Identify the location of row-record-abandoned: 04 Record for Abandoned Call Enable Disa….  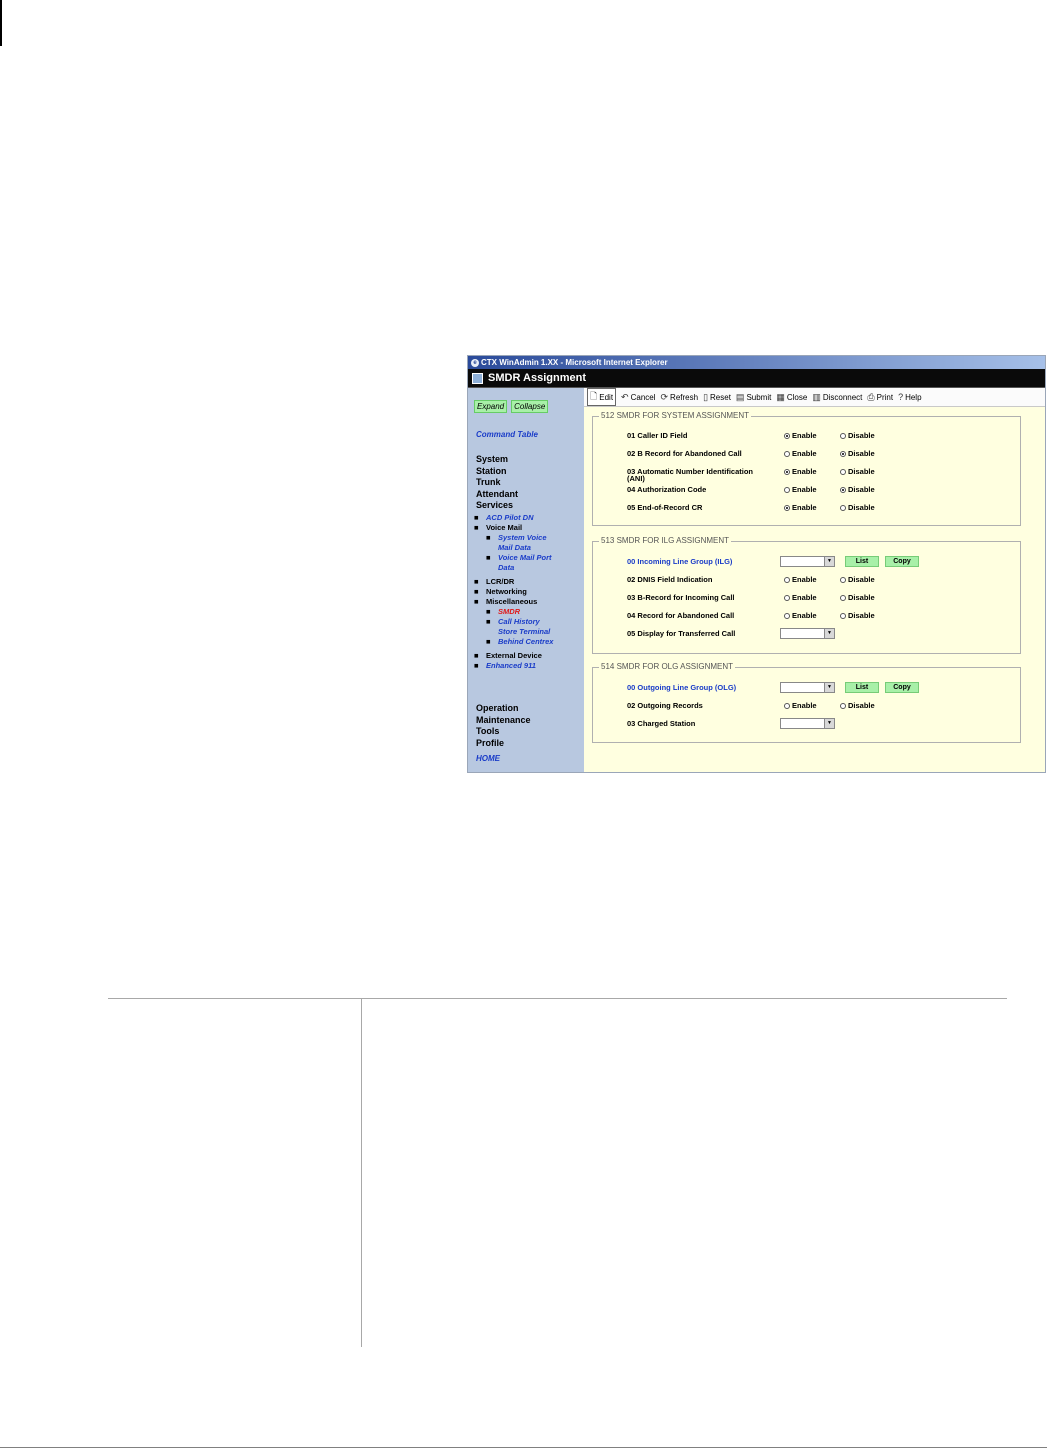
(751, 615).